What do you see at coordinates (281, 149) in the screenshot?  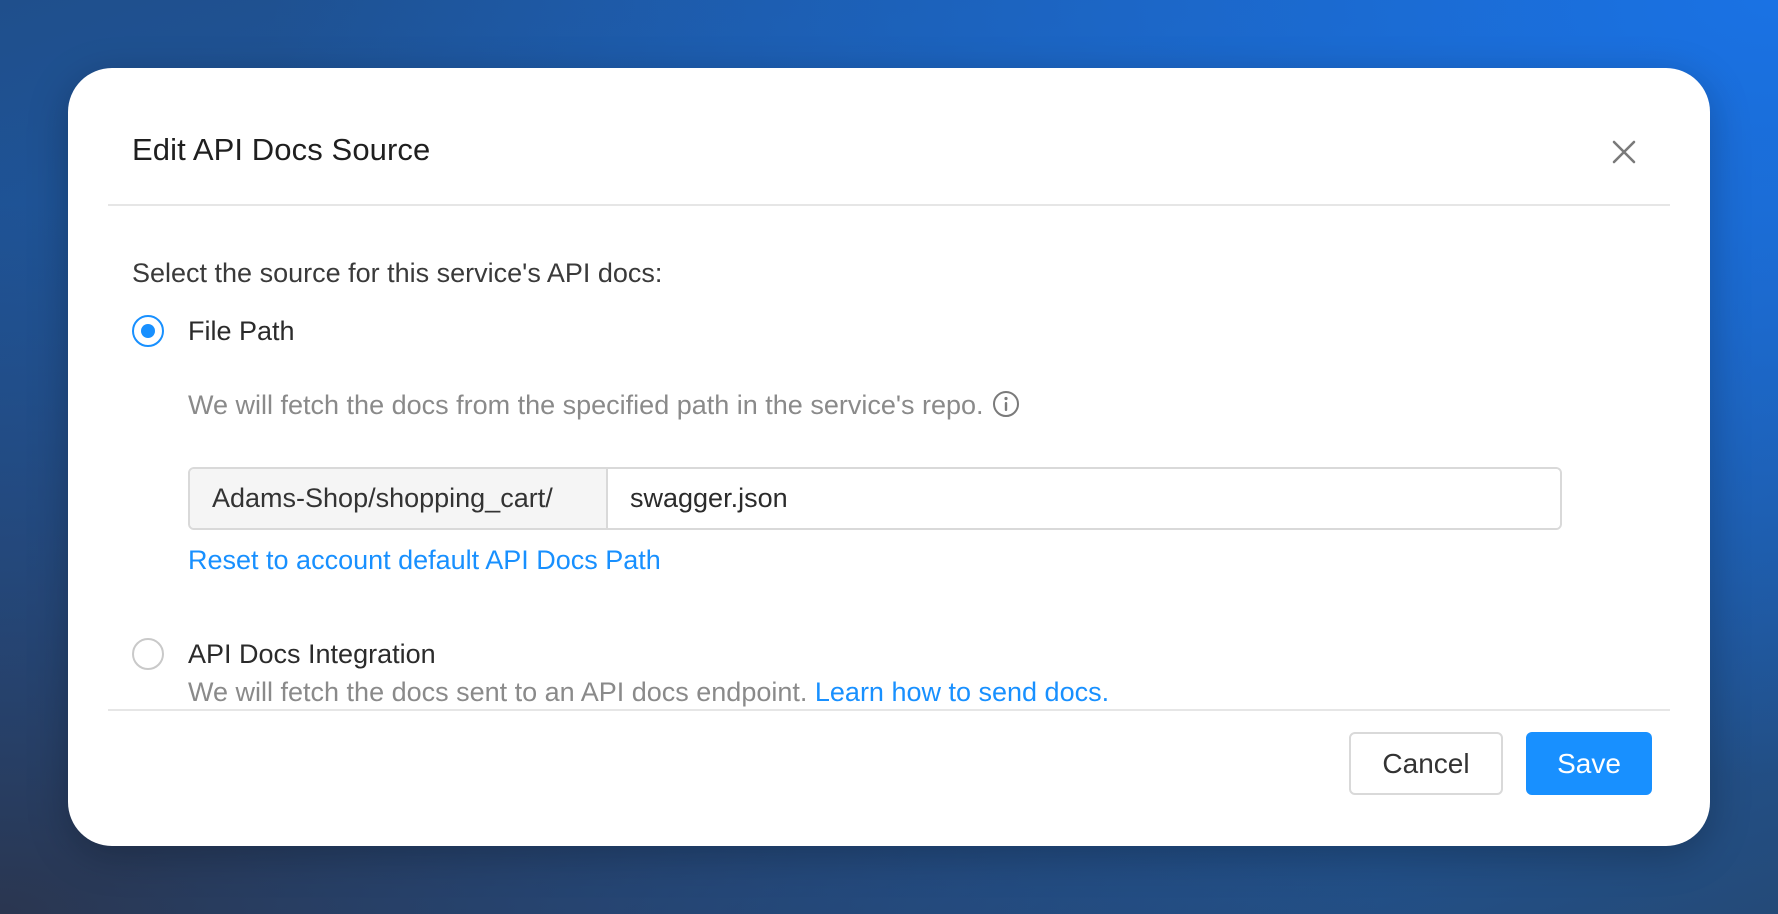 I see `dialog-title: Edit API Docs Source` at bounding box center [281, 149].